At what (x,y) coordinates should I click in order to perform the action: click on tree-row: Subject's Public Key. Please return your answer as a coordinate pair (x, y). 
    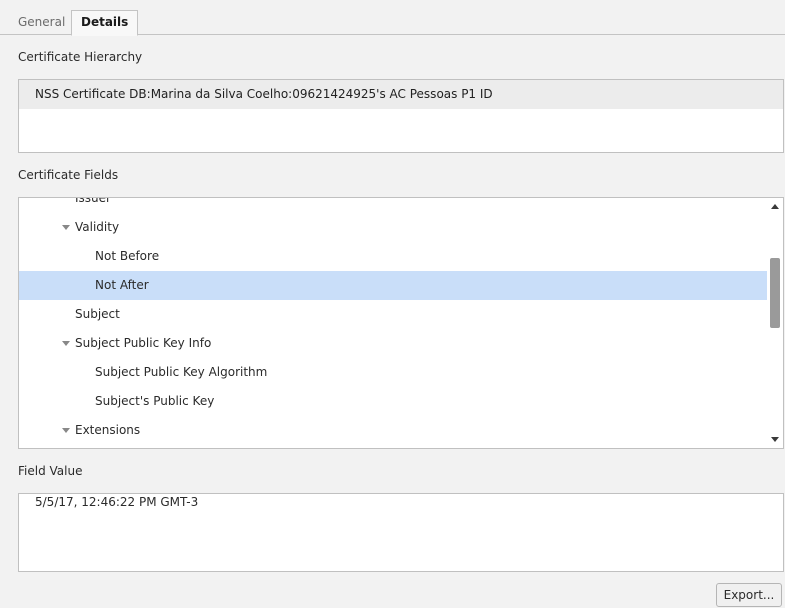
    Looking at the image, I should click on (393, 401).